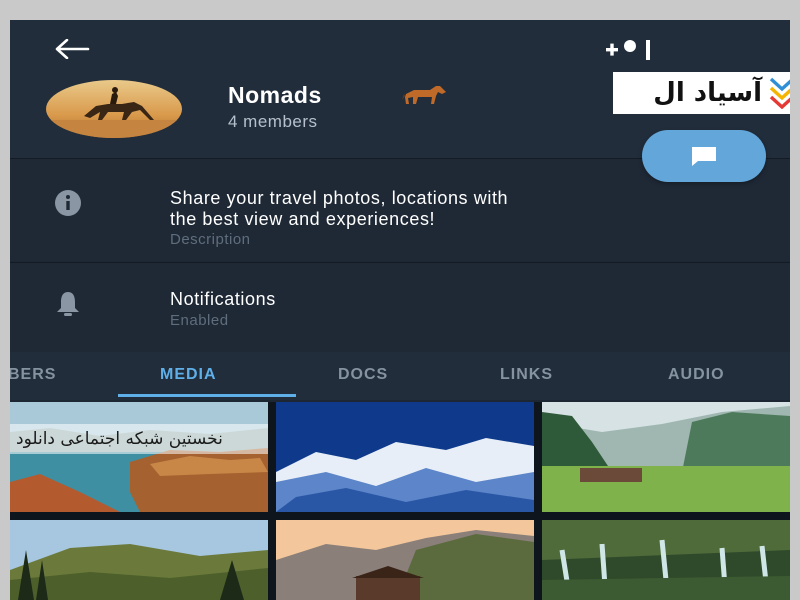 The image size is (800, 600). What do you see at coordinates (363, 375) in the screenshot?
I see `tab-docs: DOCS` at bounding box center [363, 375].